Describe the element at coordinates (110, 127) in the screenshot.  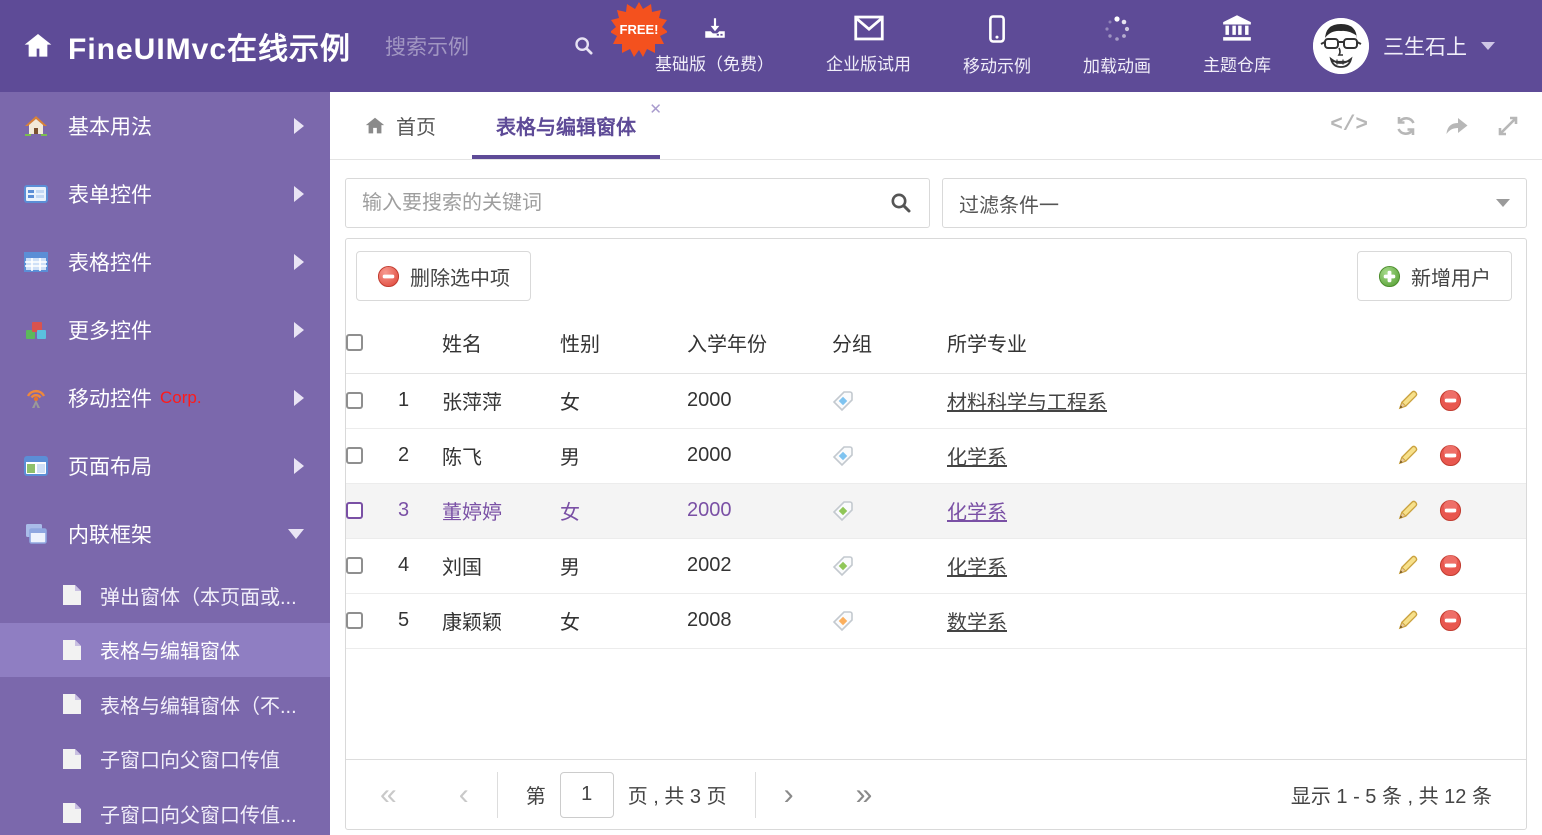
I see `sidebar-item-label: 基本用法` at that location.